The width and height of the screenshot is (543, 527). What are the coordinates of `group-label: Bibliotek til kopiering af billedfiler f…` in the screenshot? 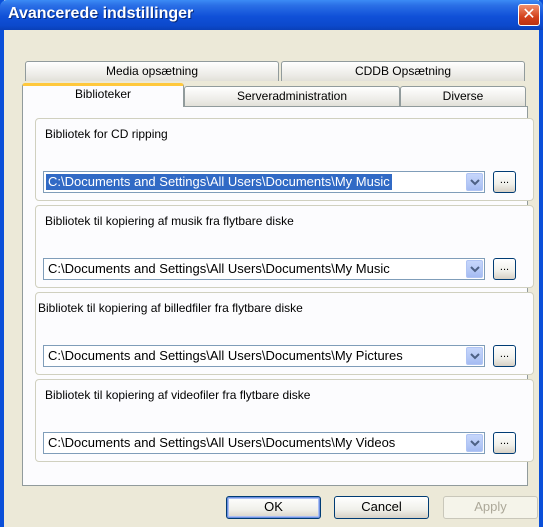 It's located at (170, 308).